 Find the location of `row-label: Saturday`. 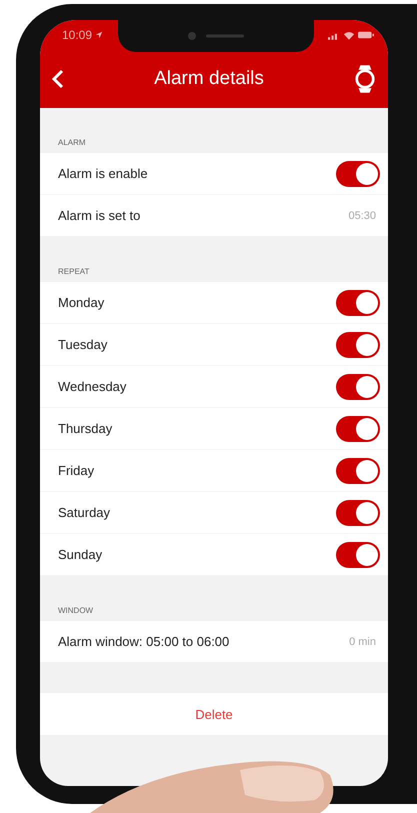

row-label: Saturday is located at coordinates (85, 512).